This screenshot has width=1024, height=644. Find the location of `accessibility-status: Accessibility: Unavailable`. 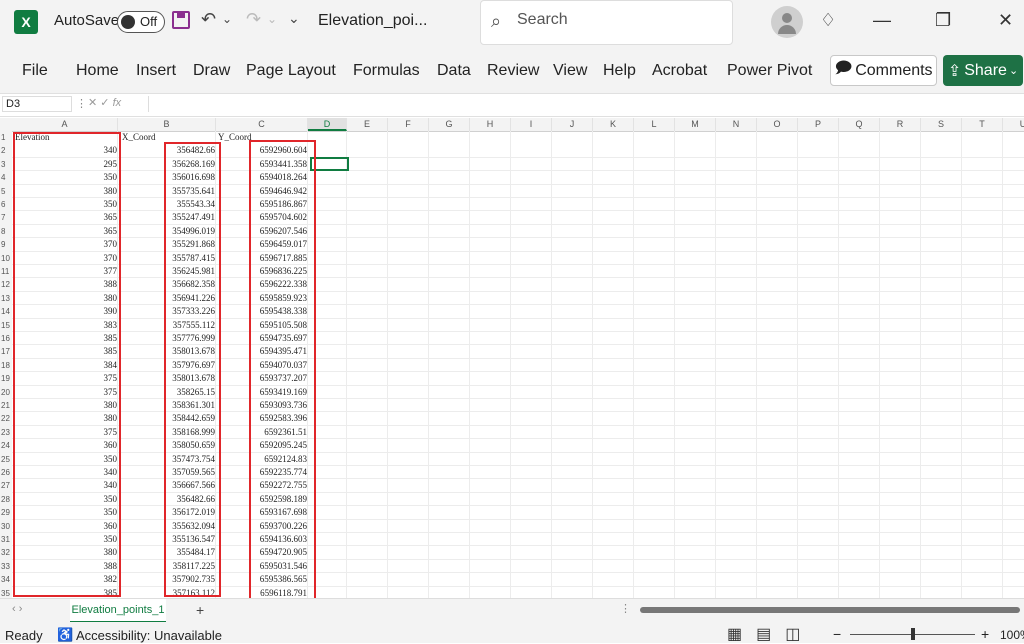

accessibility-status: Accessibility: Unavailable is located at coordinates (149, 635).